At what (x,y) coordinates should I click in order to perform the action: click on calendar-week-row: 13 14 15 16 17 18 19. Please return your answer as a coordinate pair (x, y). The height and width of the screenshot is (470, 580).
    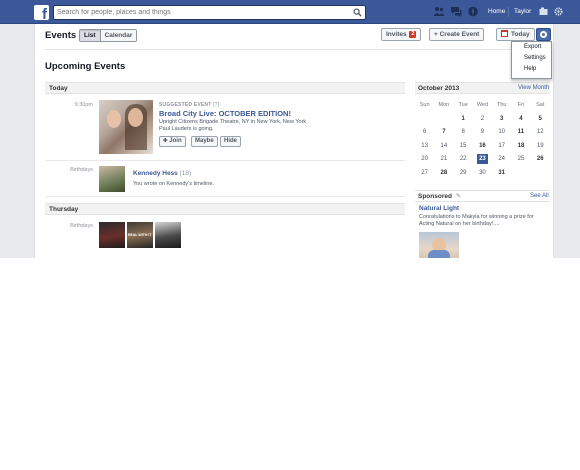
    Looking at the image, I should click on (482, 147).